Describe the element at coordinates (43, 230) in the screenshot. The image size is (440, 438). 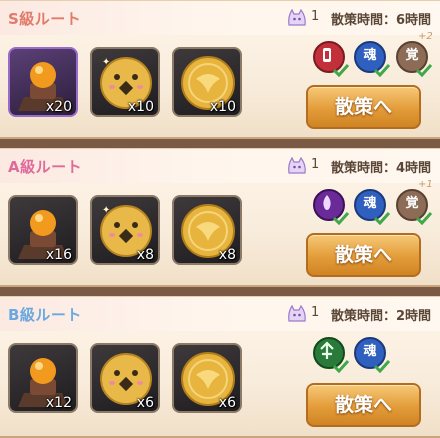
I see `reward-item-amber-orb: x16` at that location.